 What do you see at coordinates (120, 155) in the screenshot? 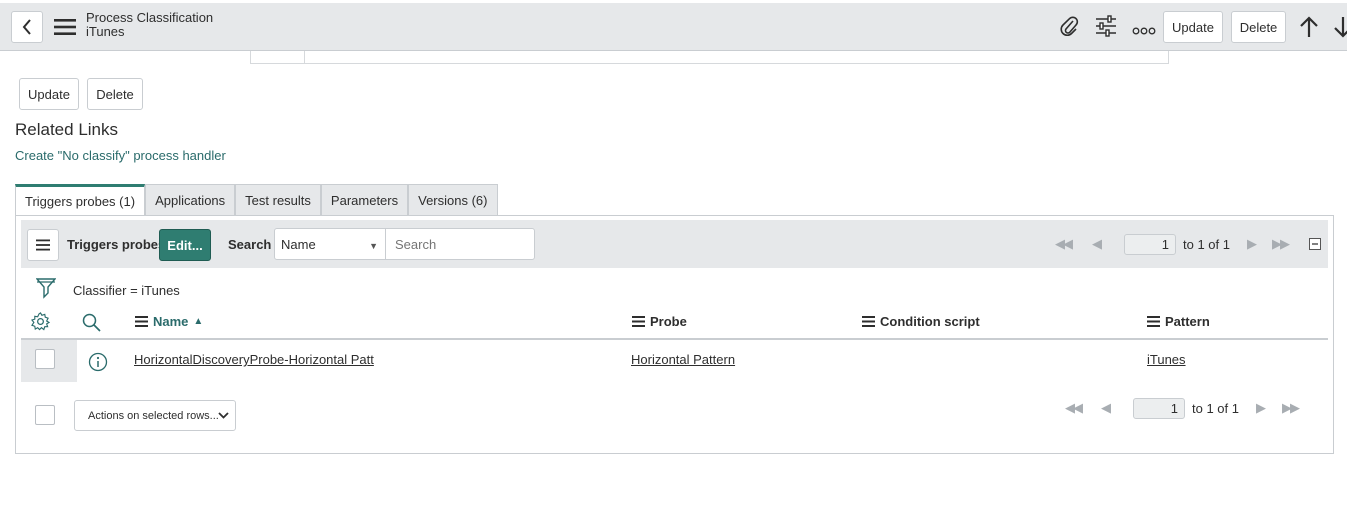
I see `no-classify-link: Create "No classify" process handler` at bounding box center [120, 155].